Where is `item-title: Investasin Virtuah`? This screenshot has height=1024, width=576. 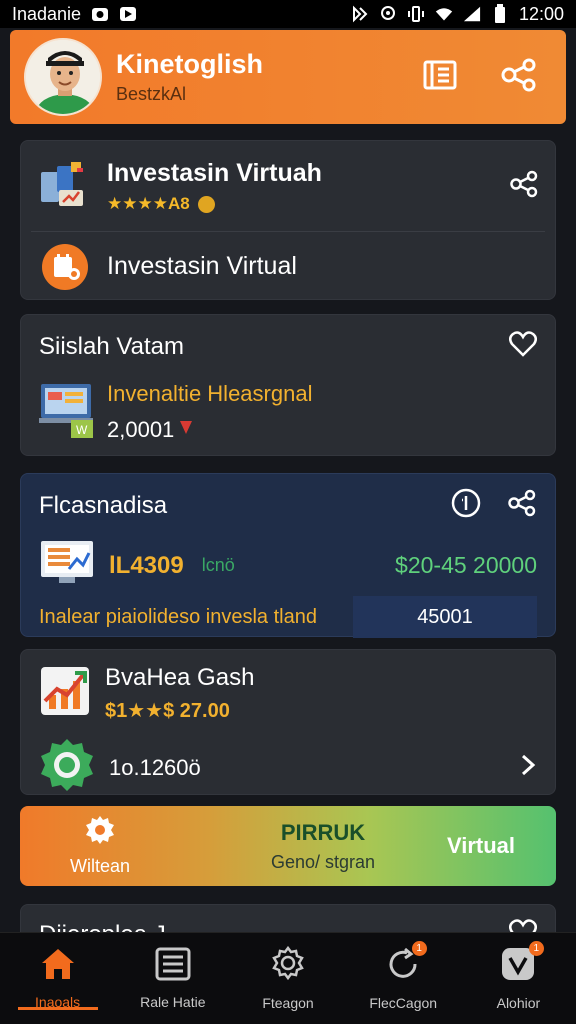
item-title: Investasin Virtuah is located at coordinates (214, 172).